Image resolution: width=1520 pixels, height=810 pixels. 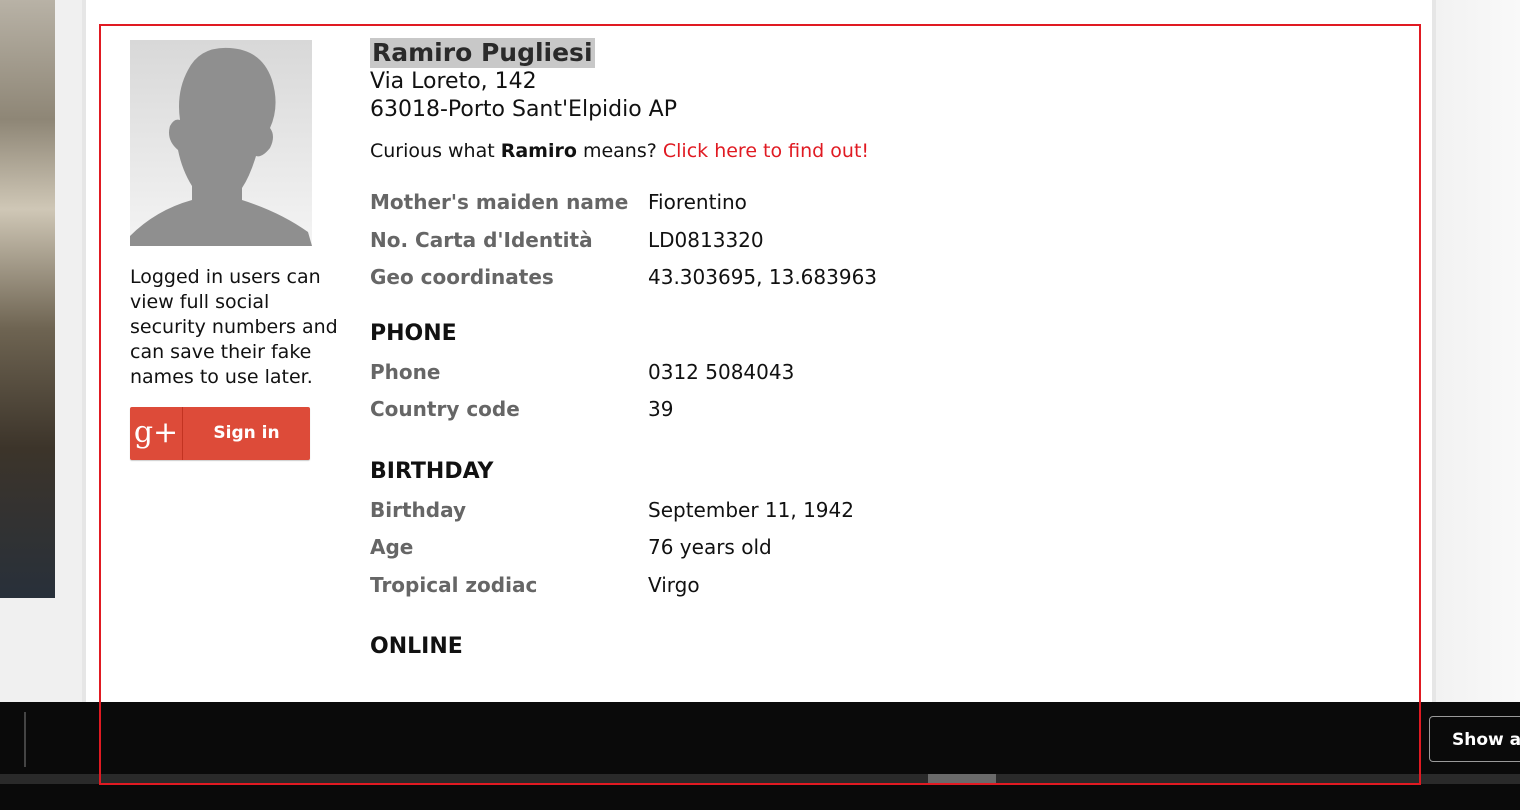 What do you see at coordinates (462, 277) in the screenshot?
I see `detail-label: Geo coordinates` at bounding box center [462, 277].